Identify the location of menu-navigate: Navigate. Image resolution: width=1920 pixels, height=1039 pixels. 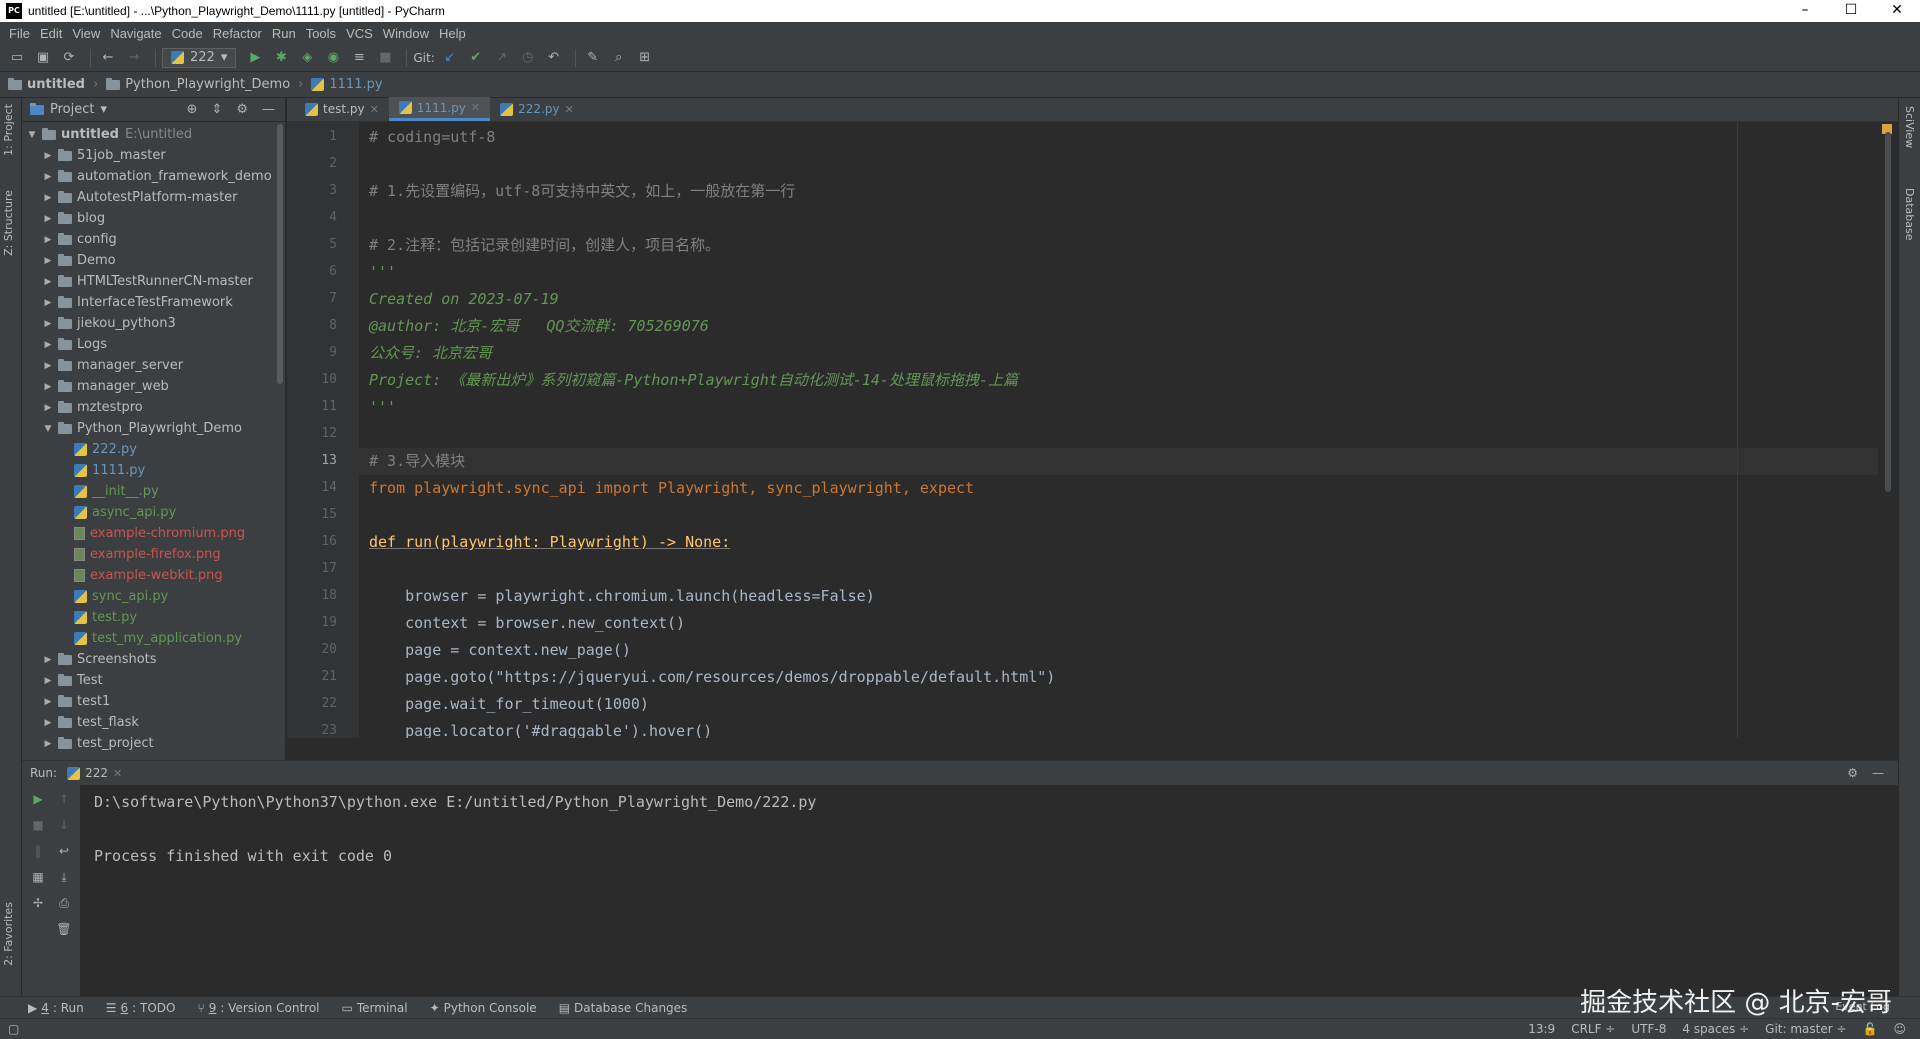
(135, 33).